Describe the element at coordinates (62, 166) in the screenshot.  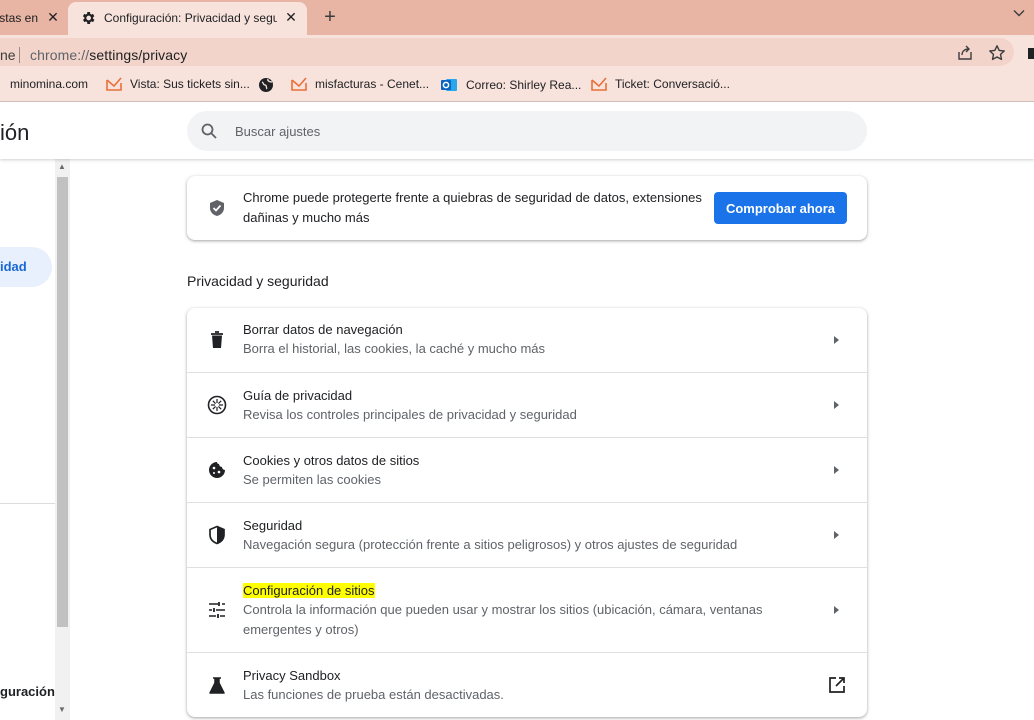
I see `scroll-up-icon: ▲` at that location.